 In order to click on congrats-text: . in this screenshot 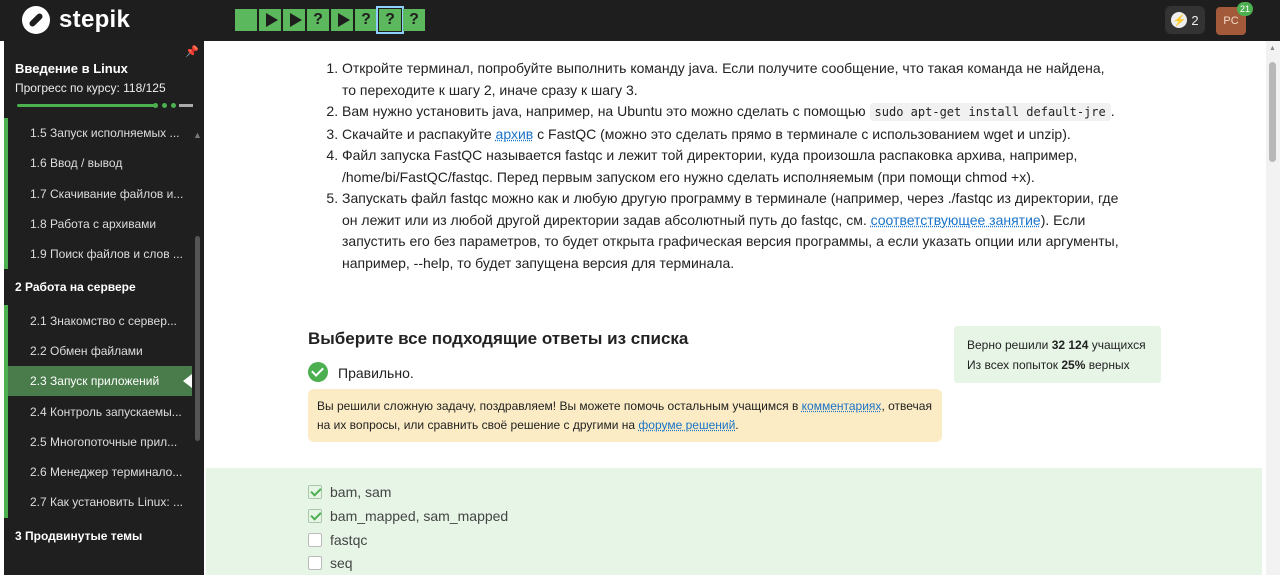, I will do `click(737, 424)`.